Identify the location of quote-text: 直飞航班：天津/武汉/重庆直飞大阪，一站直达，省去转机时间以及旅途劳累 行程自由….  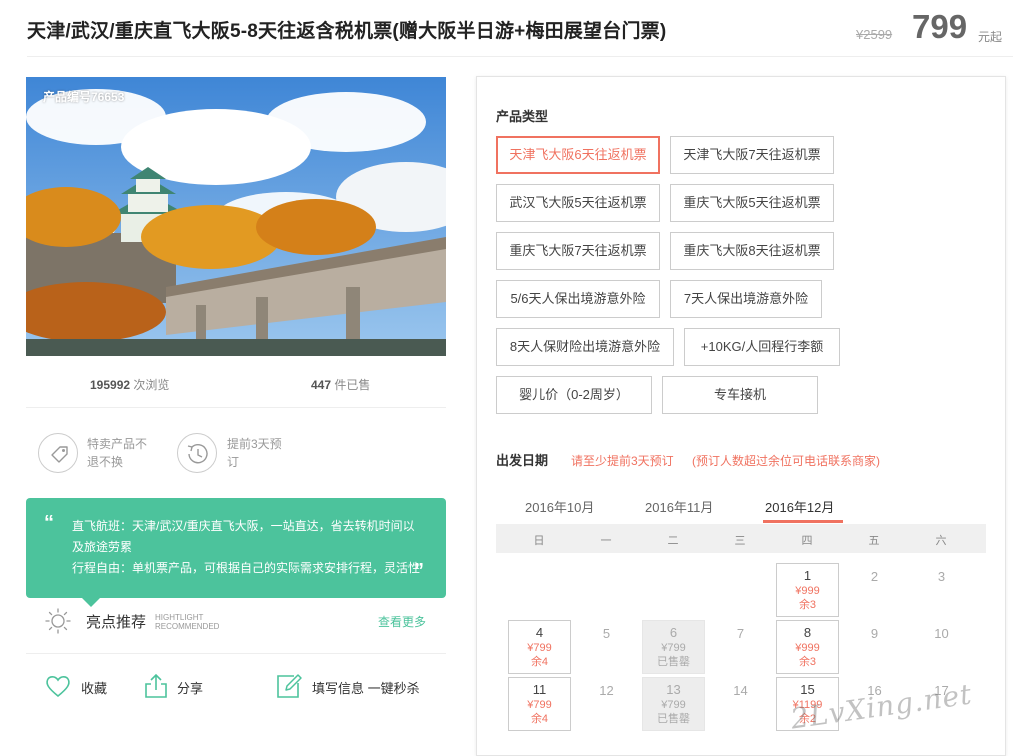
(247, 547).